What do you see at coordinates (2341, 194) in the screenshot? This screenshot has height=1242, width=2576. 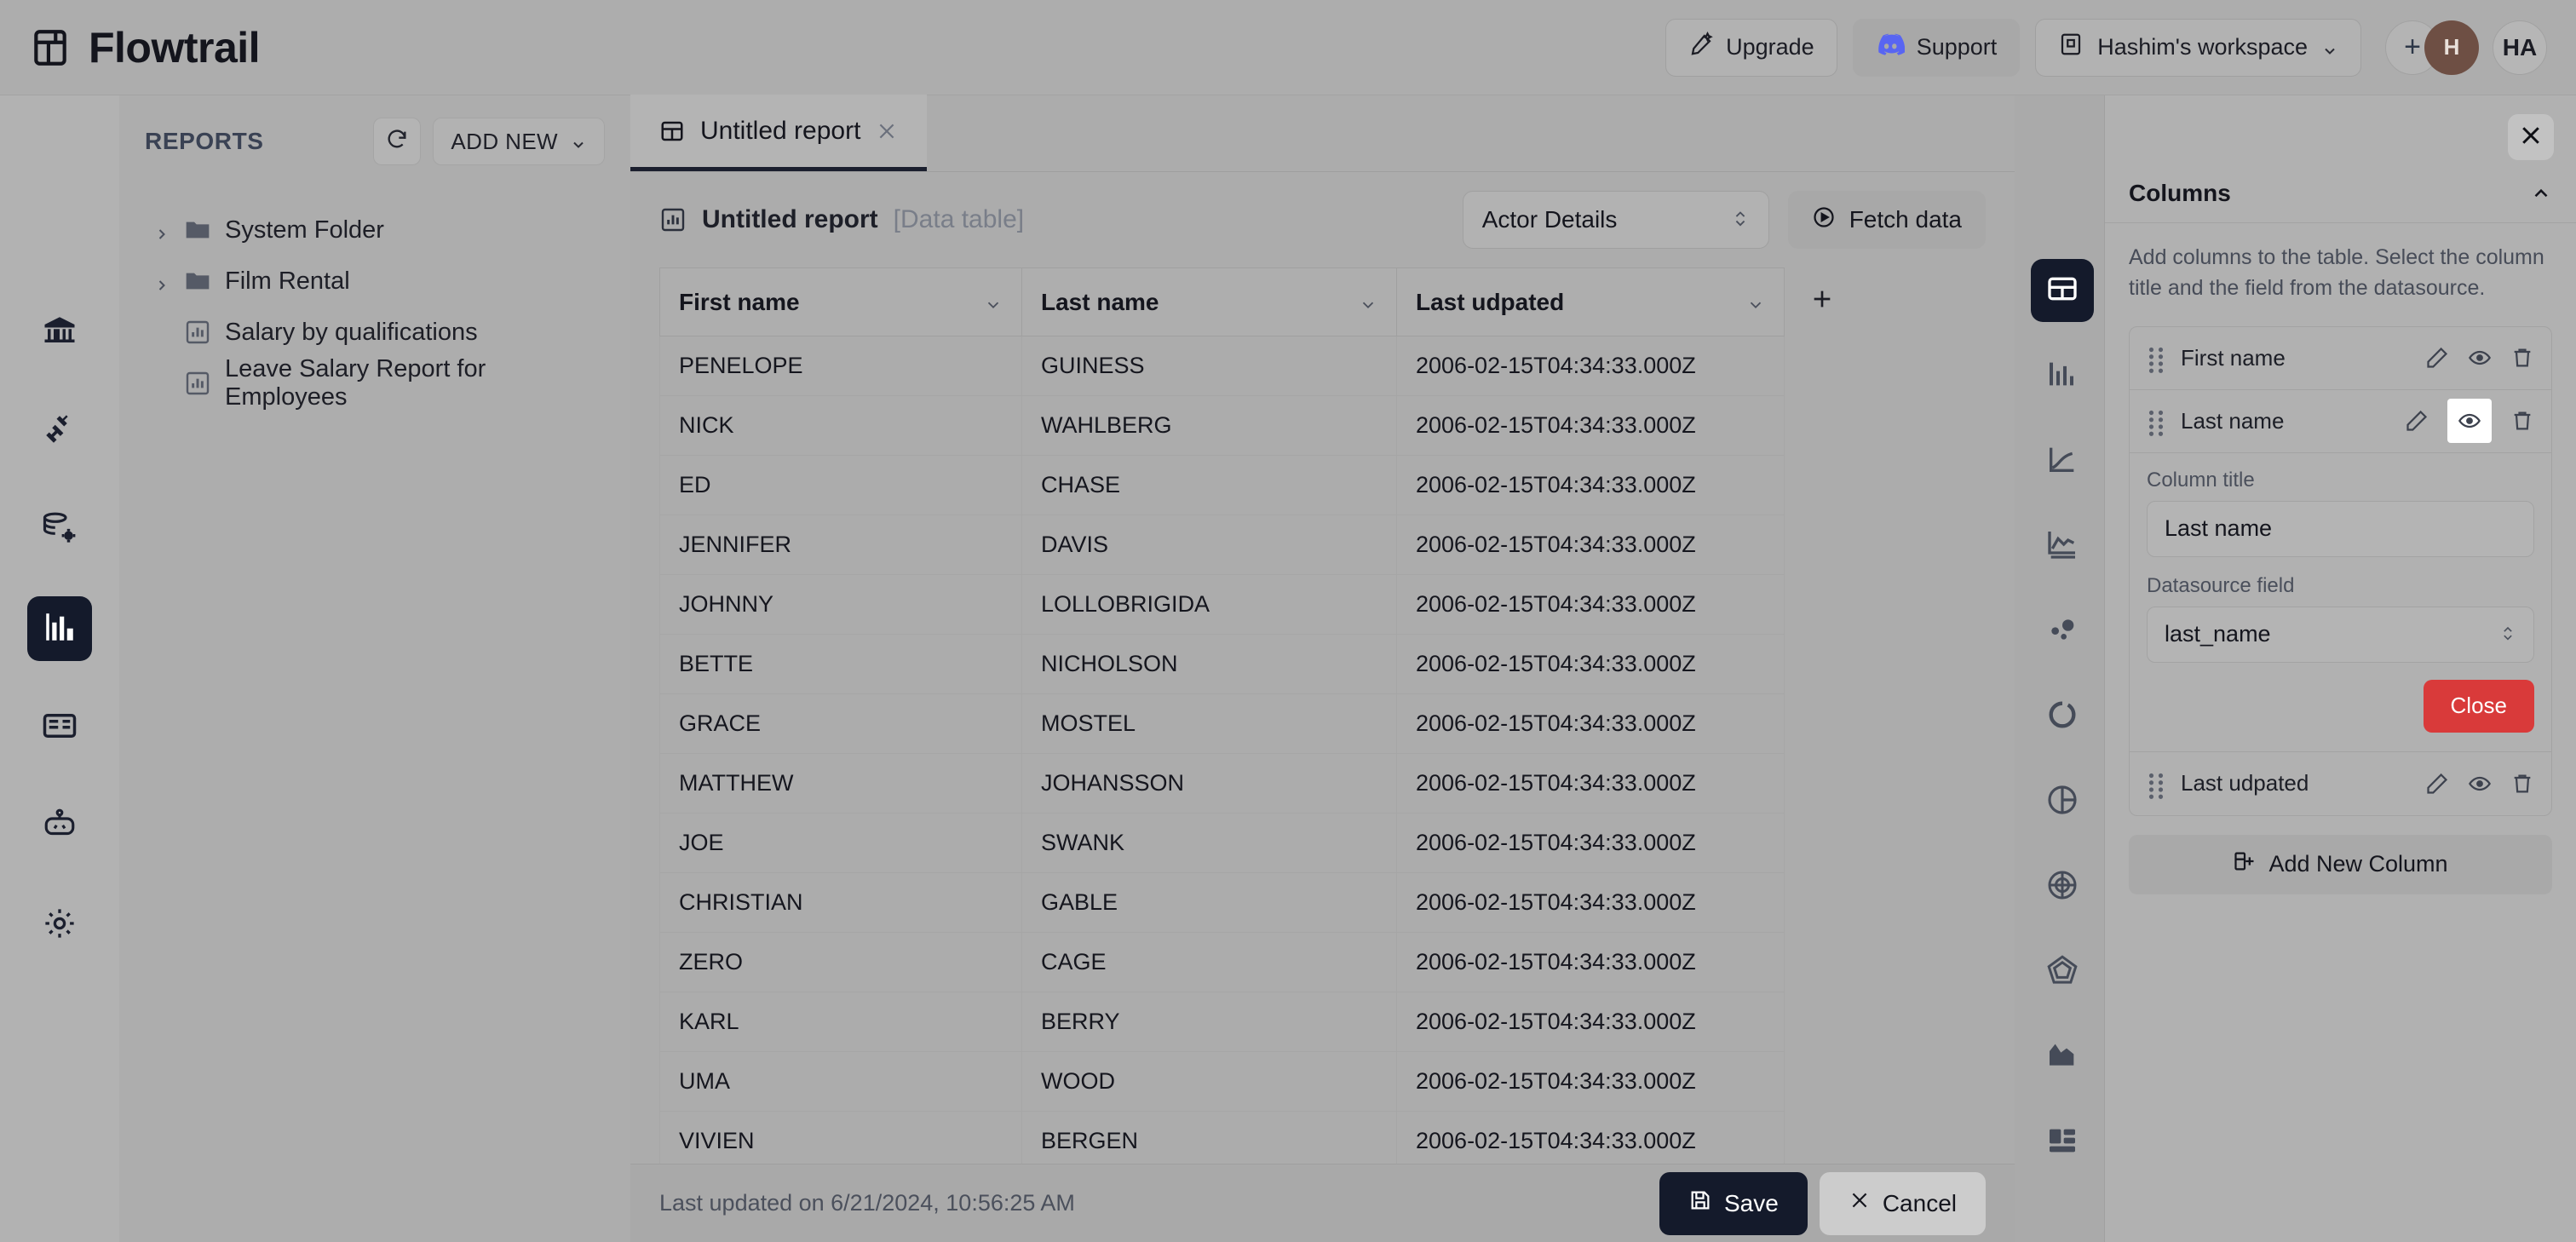 I see `columns-panel-header: Columns` at bounding box center [2341, 194].